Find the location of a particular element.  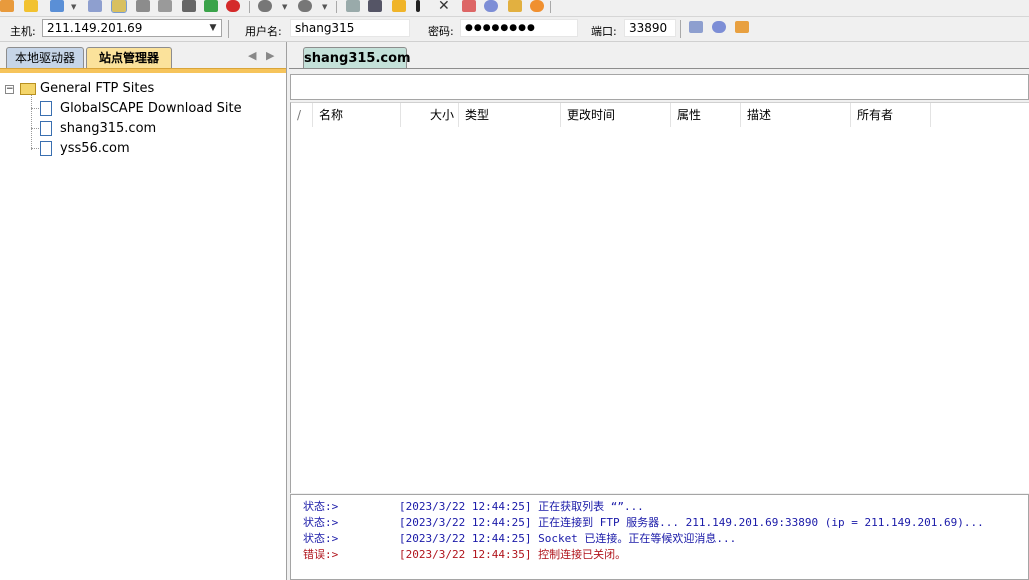

stop-icon is located at coordinates (233, 6).